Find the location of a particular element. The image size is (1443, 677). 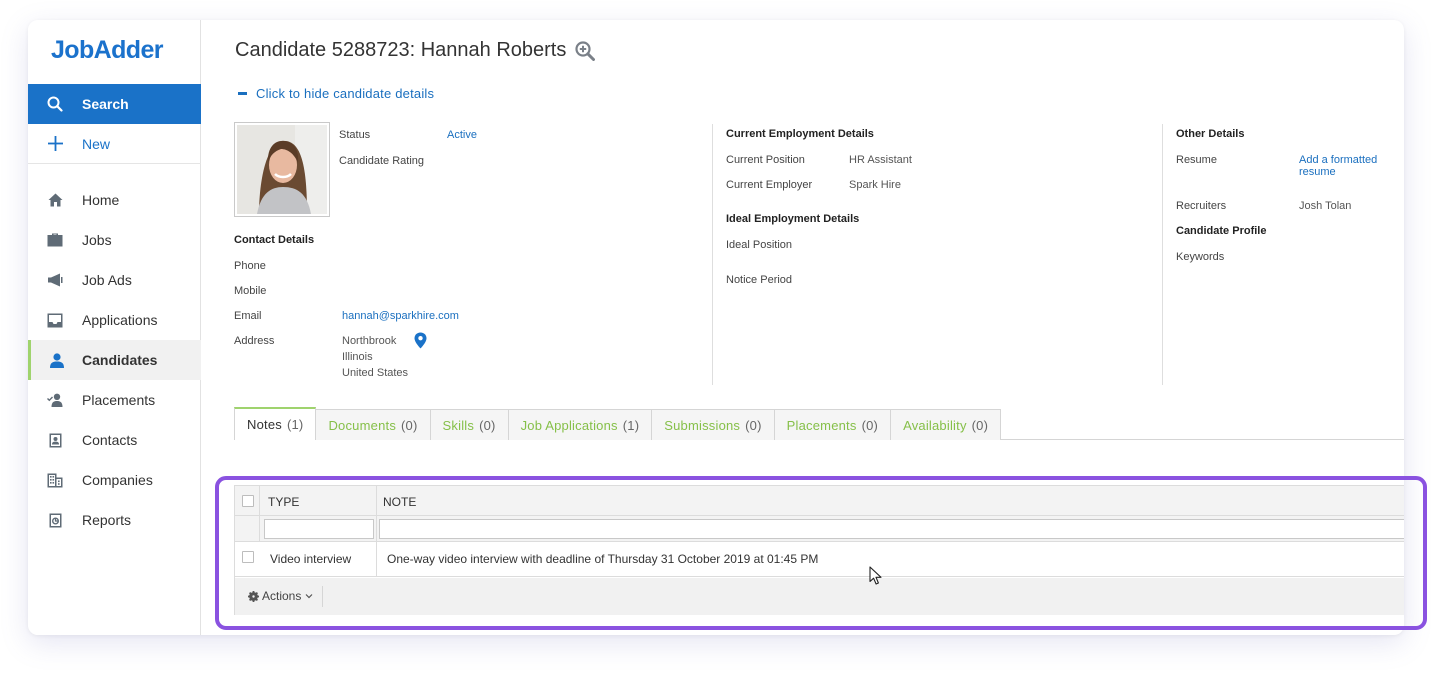

sidebar-item-contacts: Contacts is located at coordinates (114, 440).